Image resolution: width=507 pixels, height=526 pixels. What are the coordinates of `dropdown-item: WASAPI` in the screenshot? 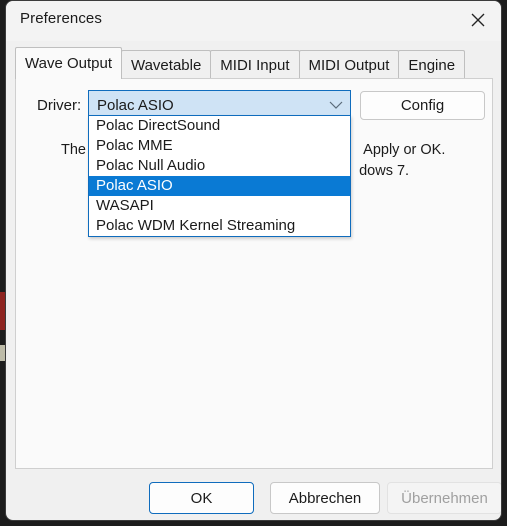 It's located at (219, 206).